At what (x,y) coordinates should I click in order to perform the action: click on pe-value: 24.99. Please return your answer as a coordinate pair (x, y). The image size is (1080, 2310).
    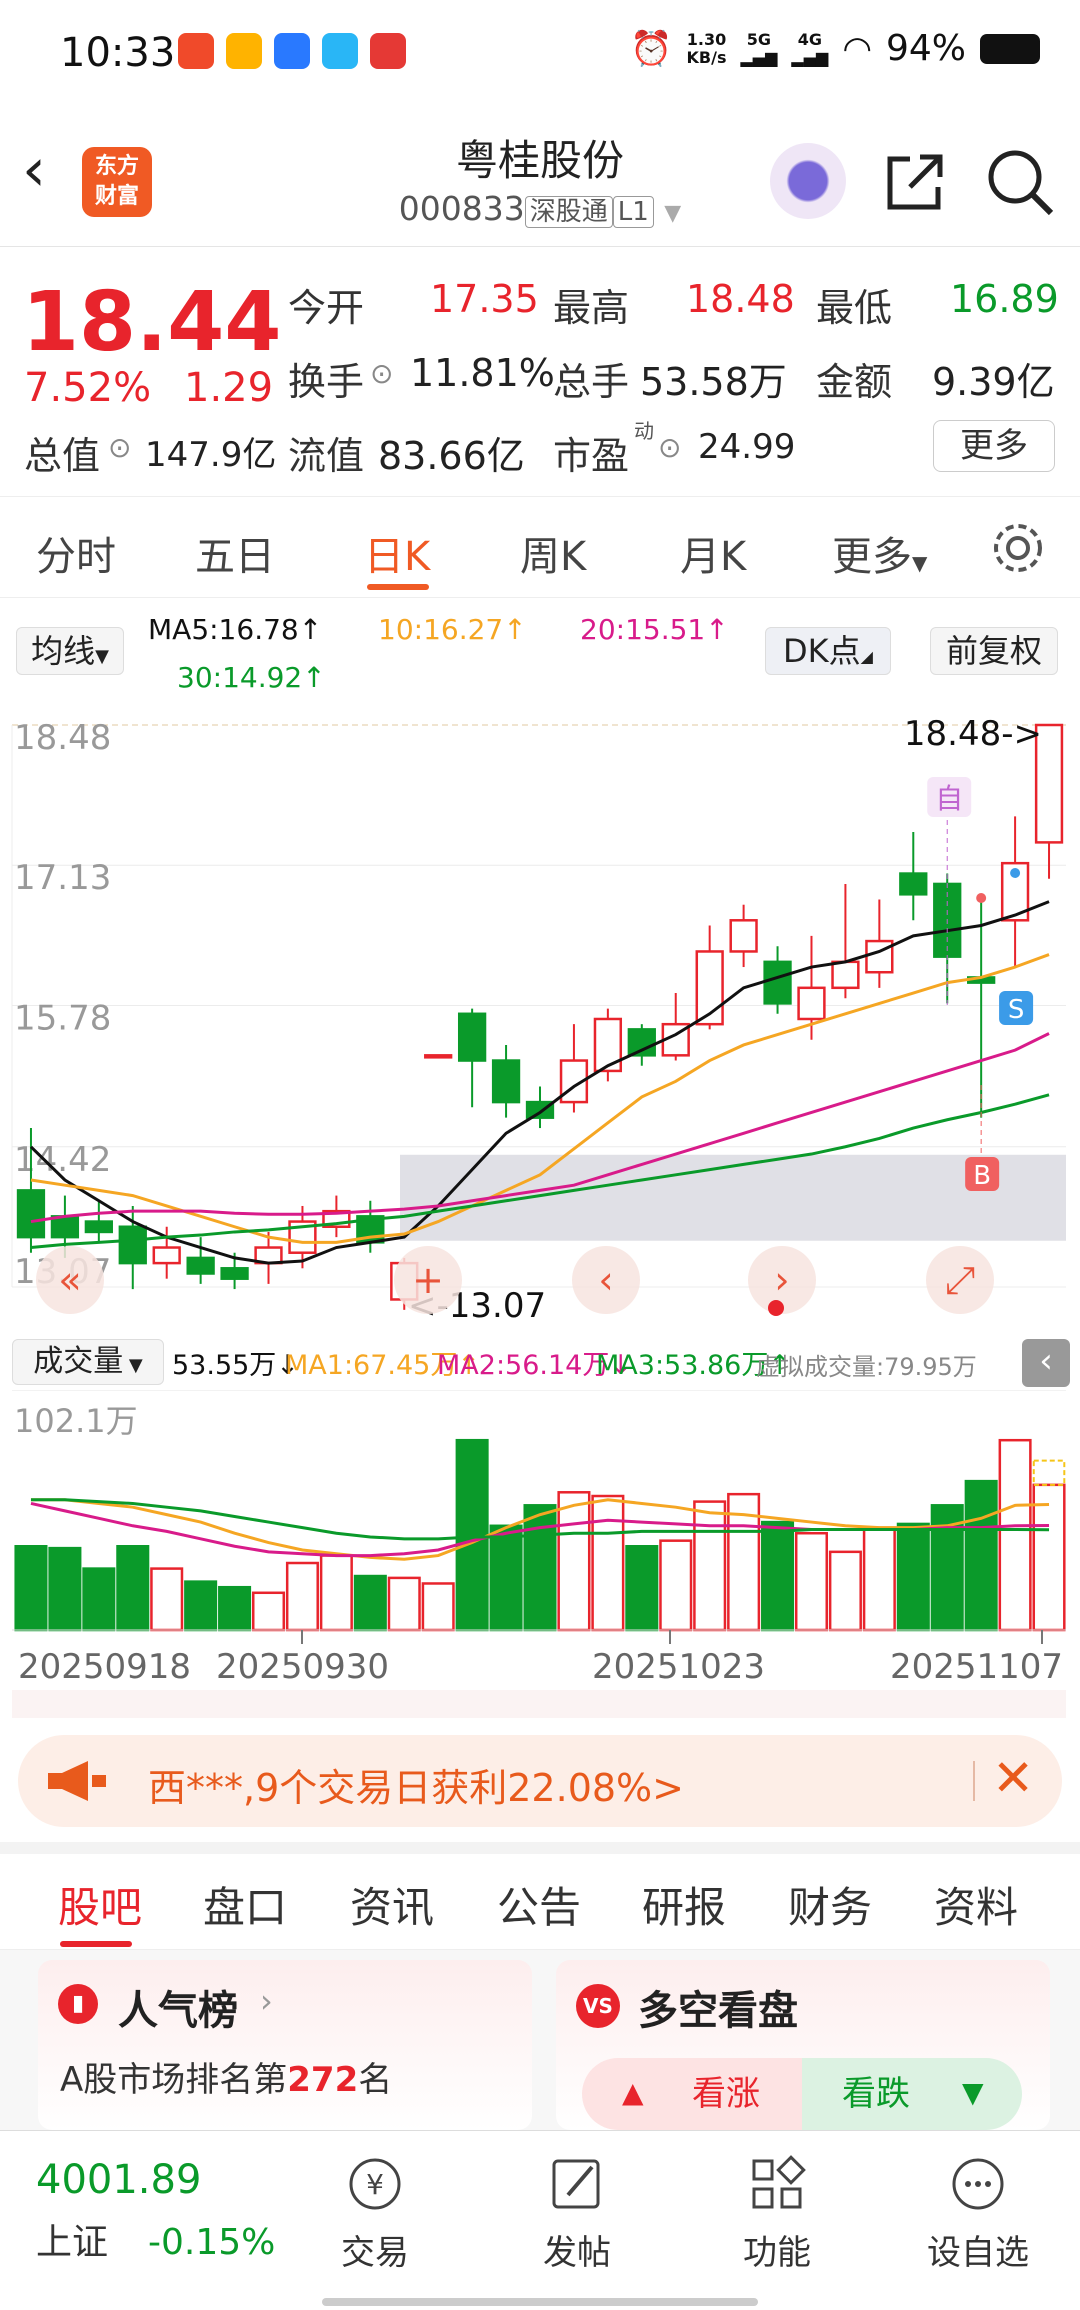
    Looking at the image, I should click on (747, 447).